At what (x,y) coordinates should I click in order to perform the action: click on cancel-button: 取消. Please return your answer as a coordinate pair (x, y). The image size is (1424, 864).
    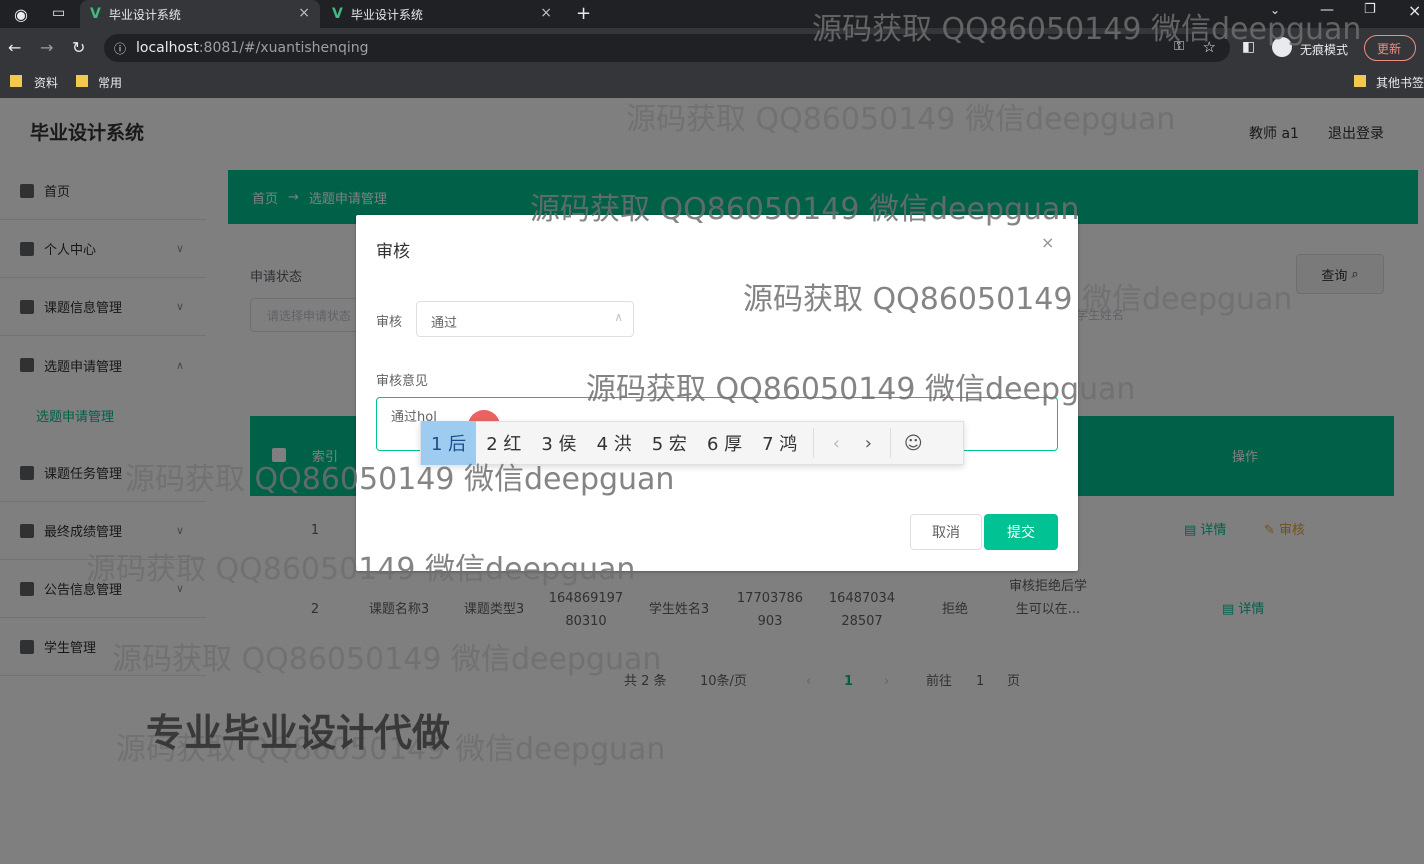
    Looking at the image, I should click on (946, 532).